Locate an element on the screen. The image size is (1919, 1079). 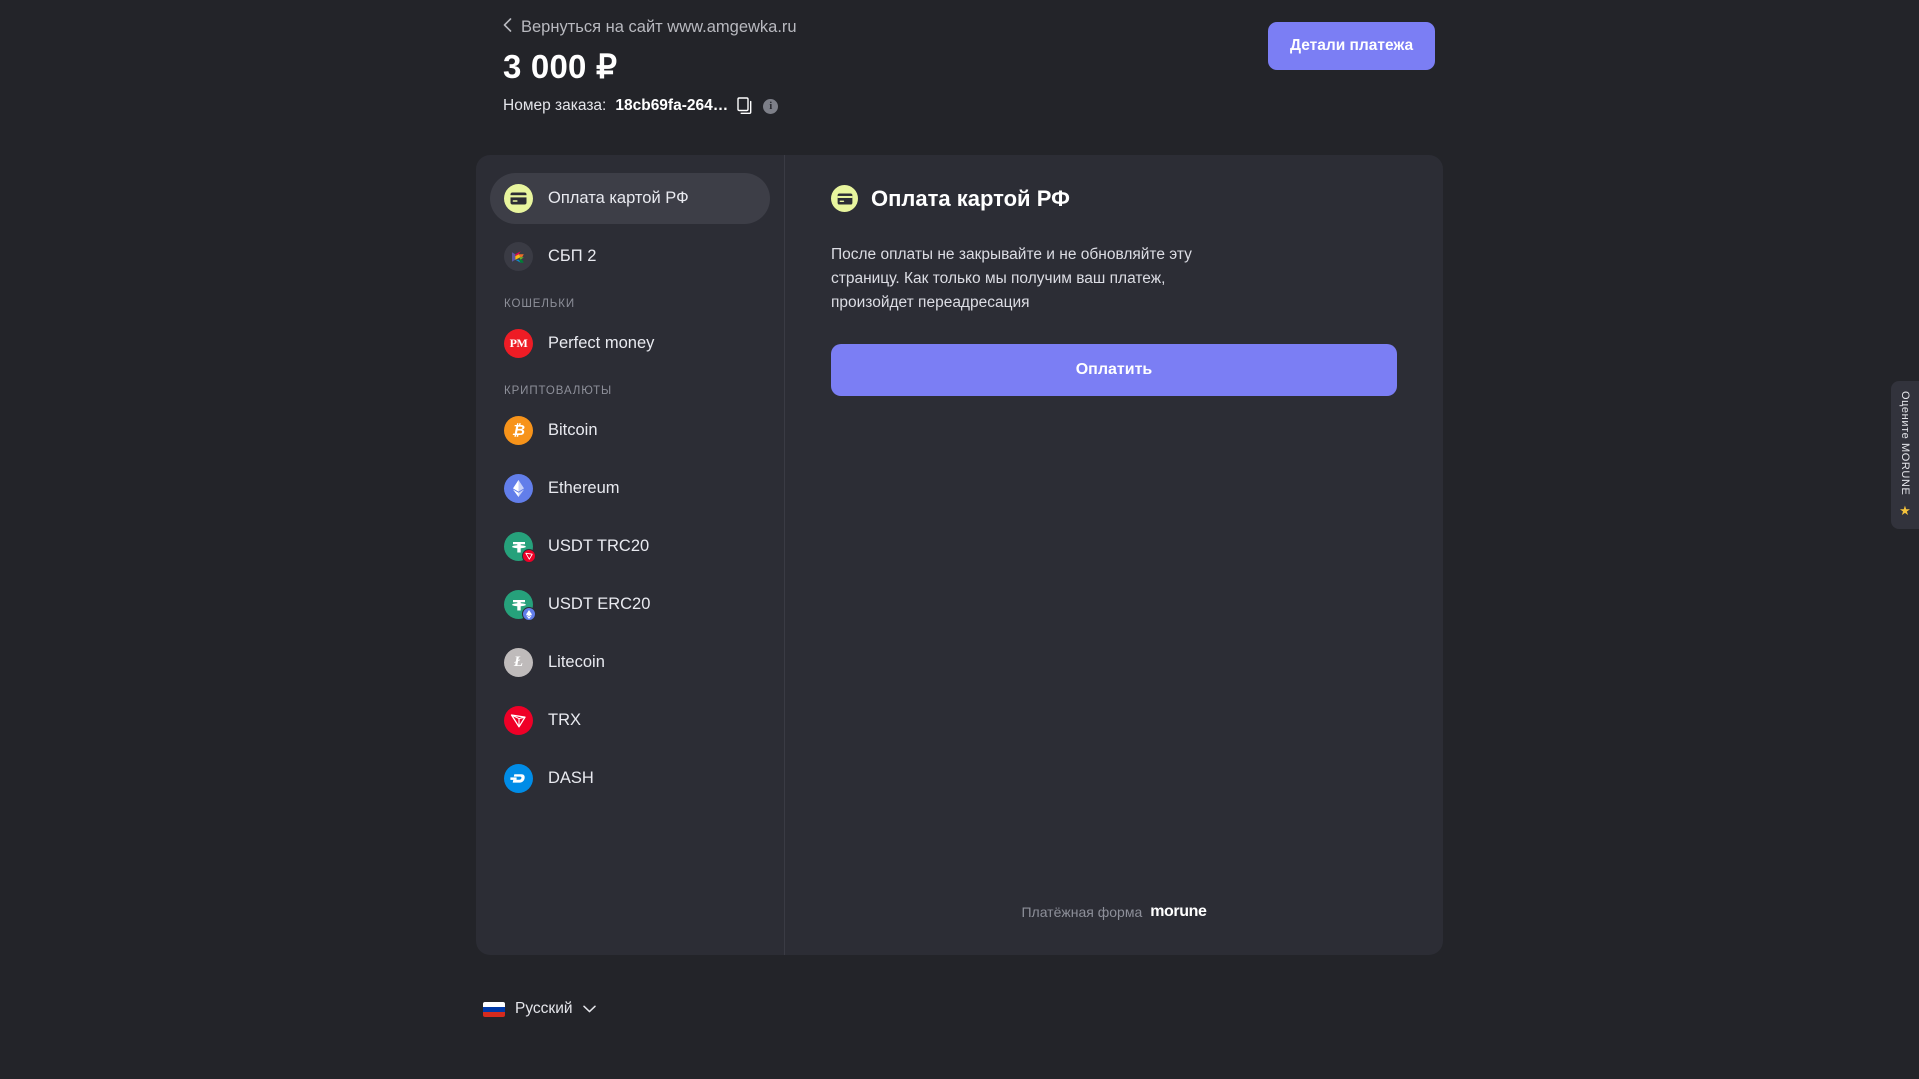
sidebar-item-label: USDT TRC20 is located at coordinates (599, 546).